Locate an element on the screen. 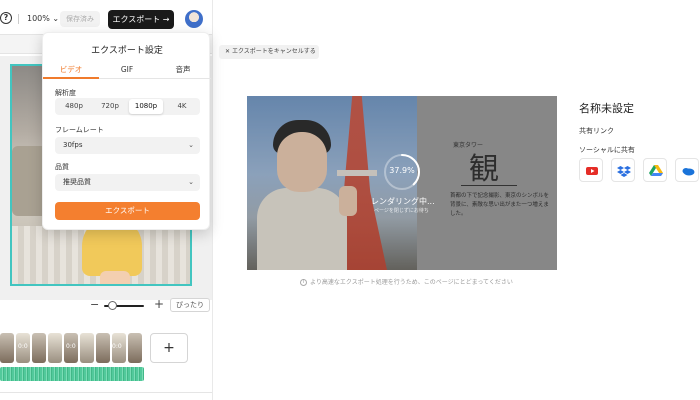 This screenshot has height=400, width=700. quality-value: 推奨品質 is located at coordinates (77, 182).